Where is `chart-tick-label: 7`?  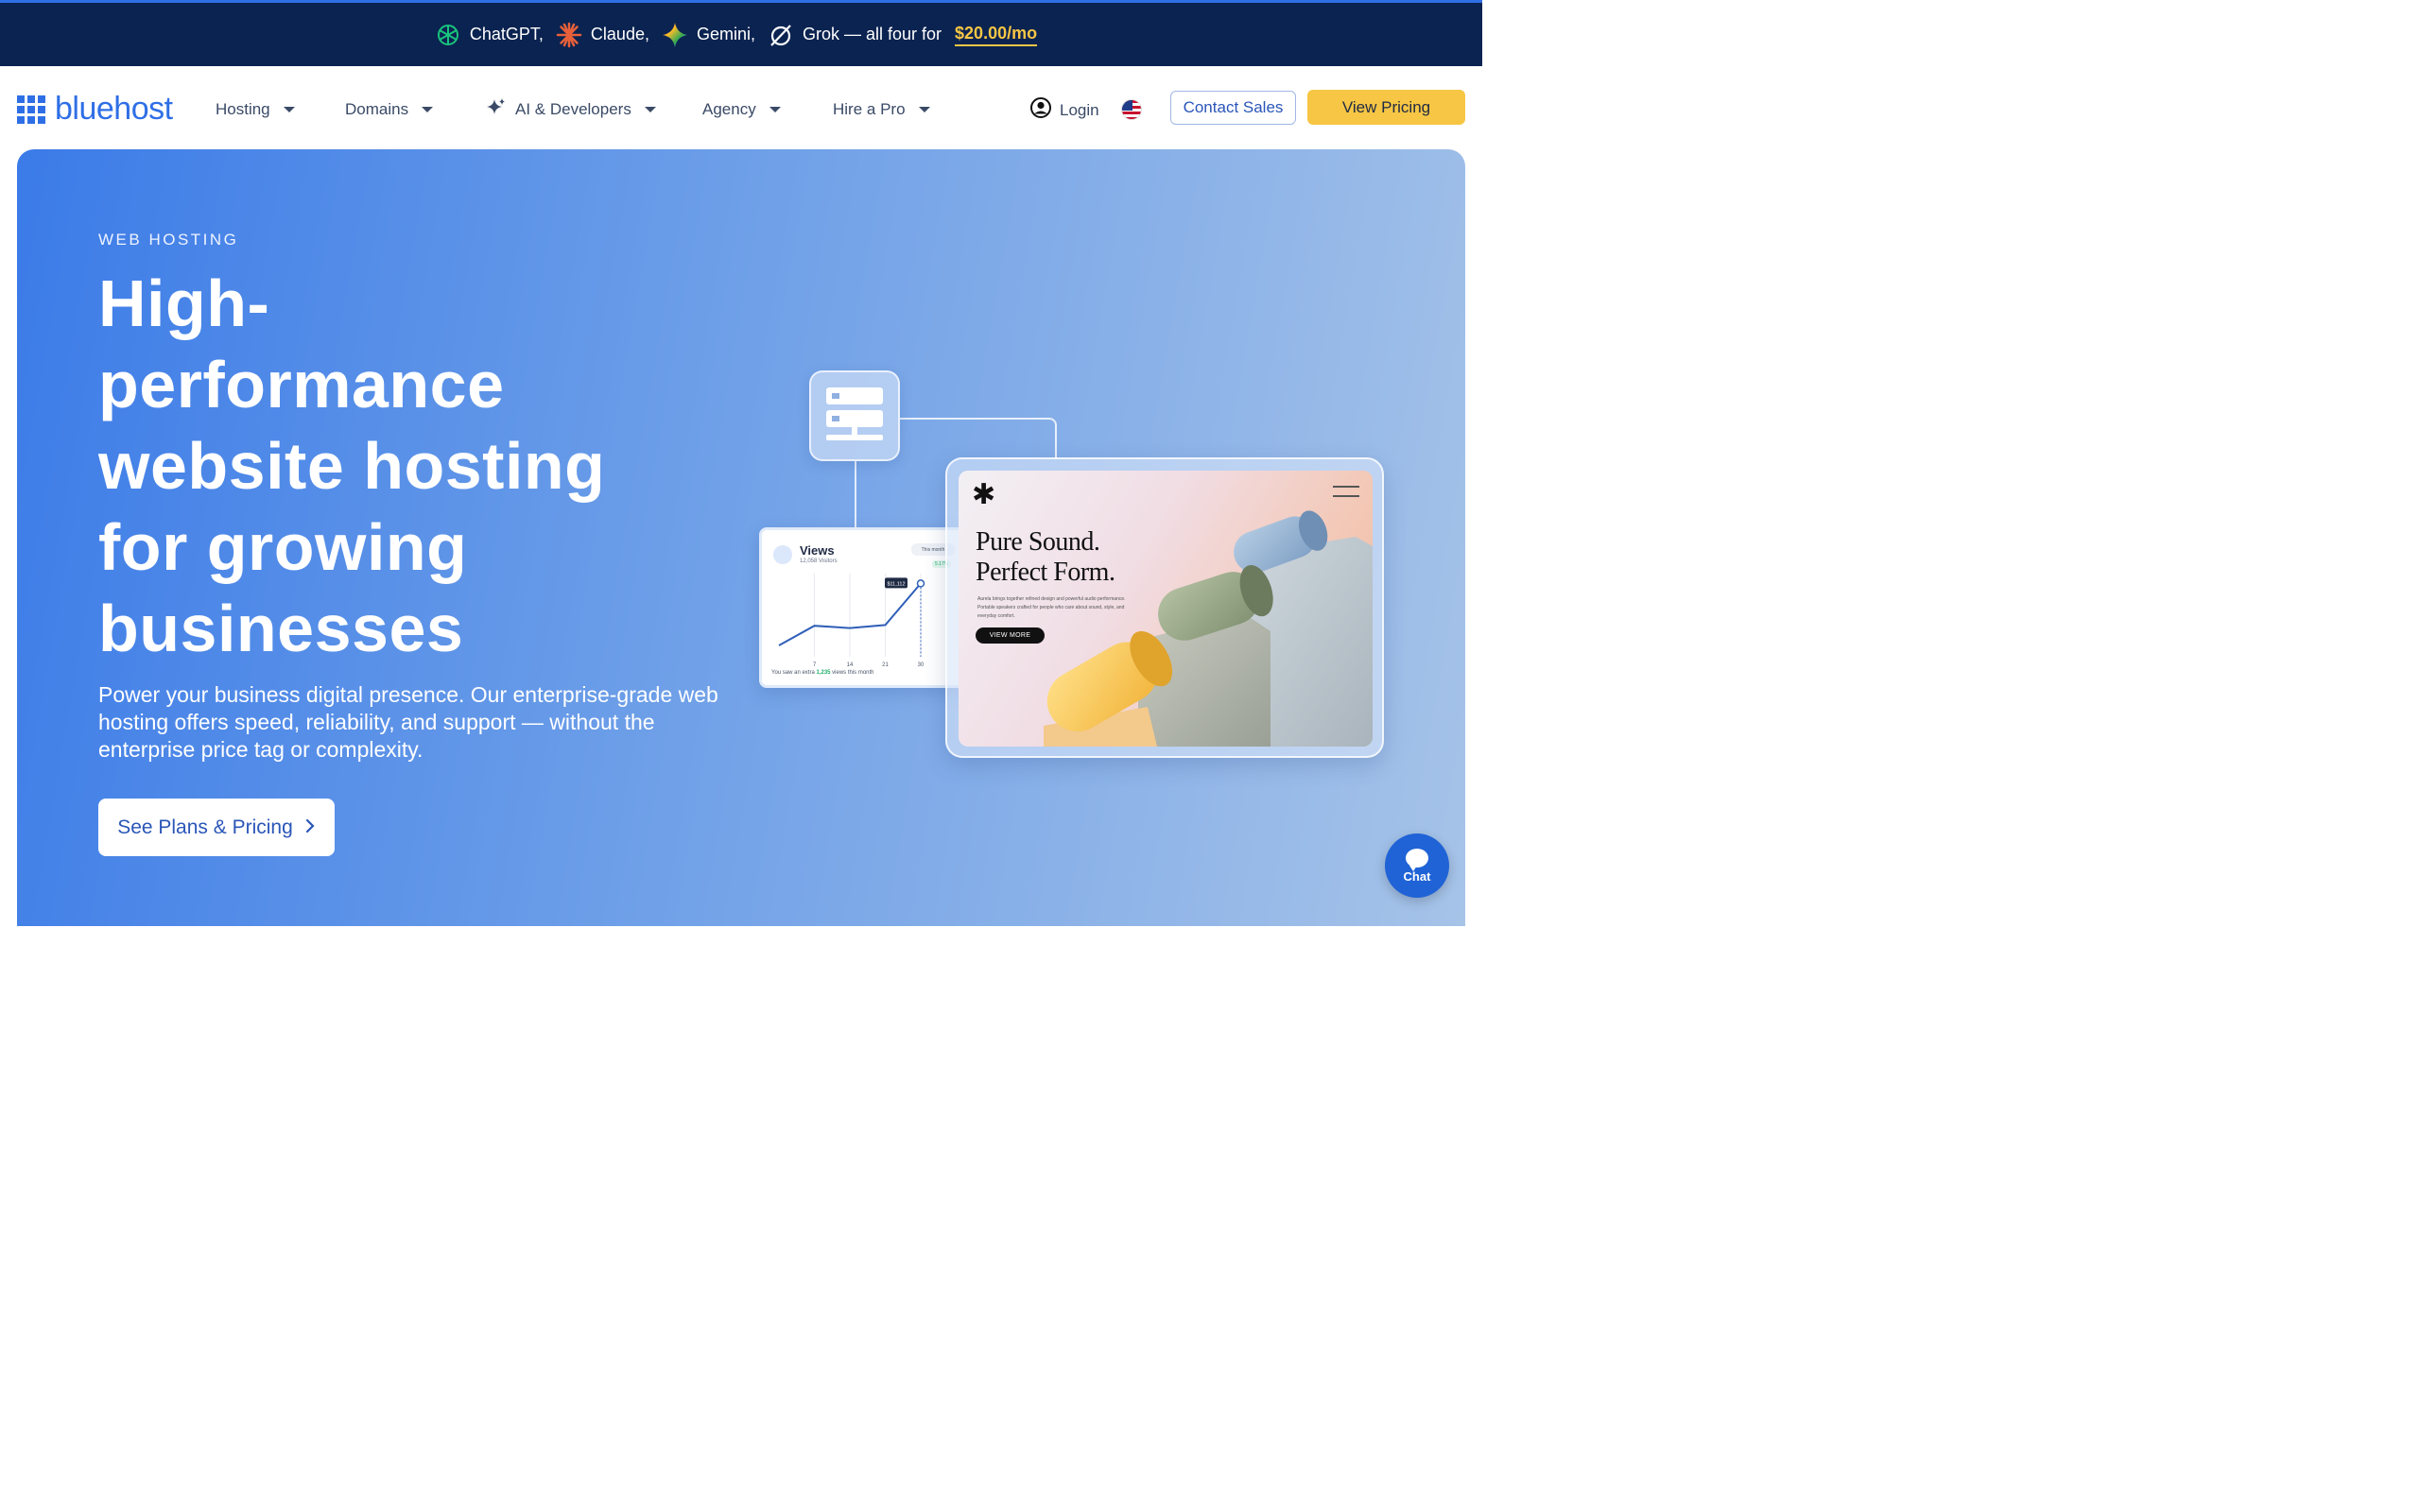 chart-tick-label: 7 is located at coordinates (815, 665).